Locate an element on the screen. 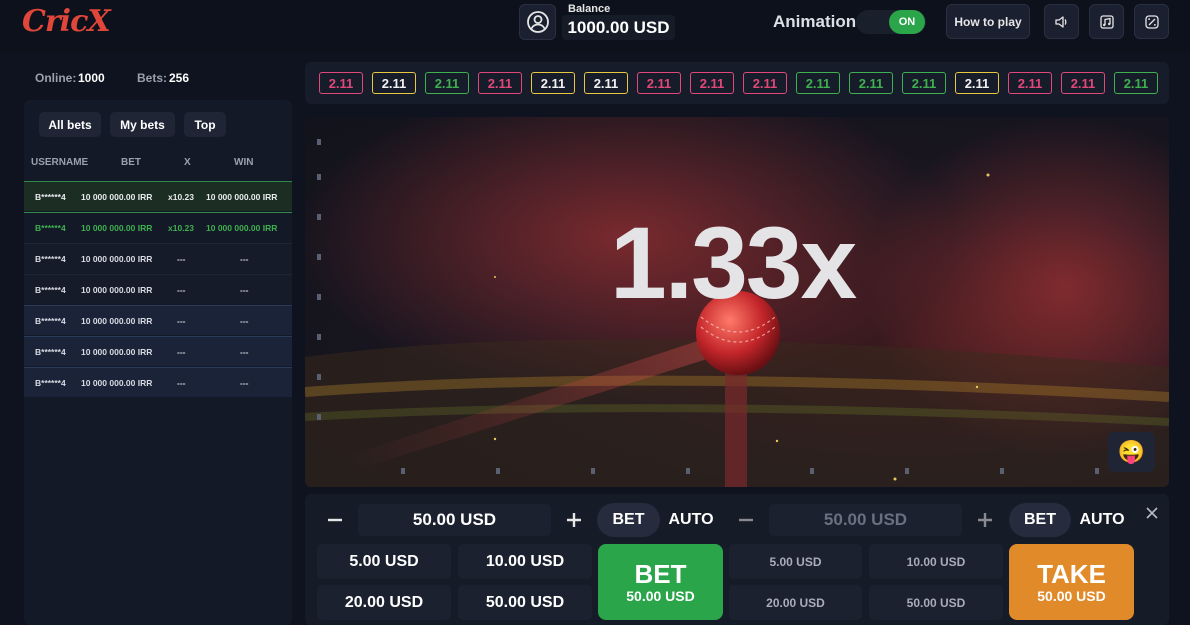 This screenshot has width=1190, height=625. how-to-play-button: How to play is located at coordinates (988, 21).